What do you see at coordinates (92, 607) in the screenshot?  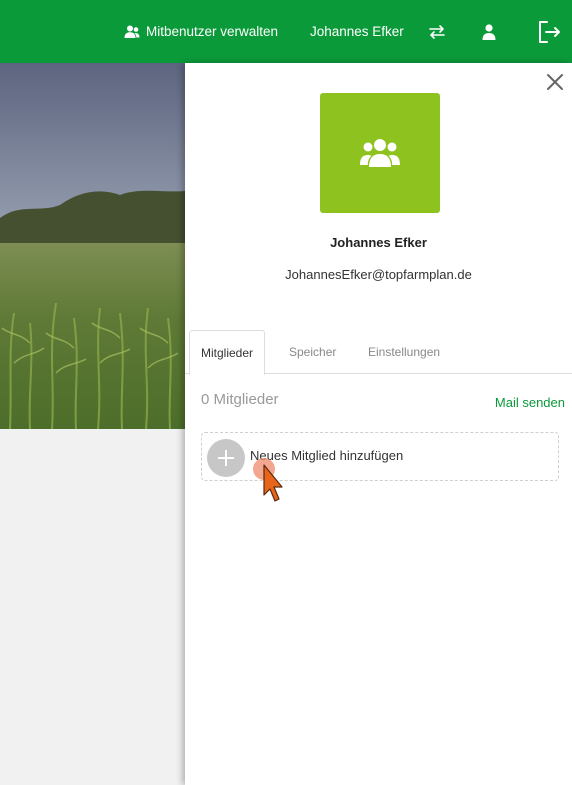 I see `background-area` at bounding box center [92, 607].